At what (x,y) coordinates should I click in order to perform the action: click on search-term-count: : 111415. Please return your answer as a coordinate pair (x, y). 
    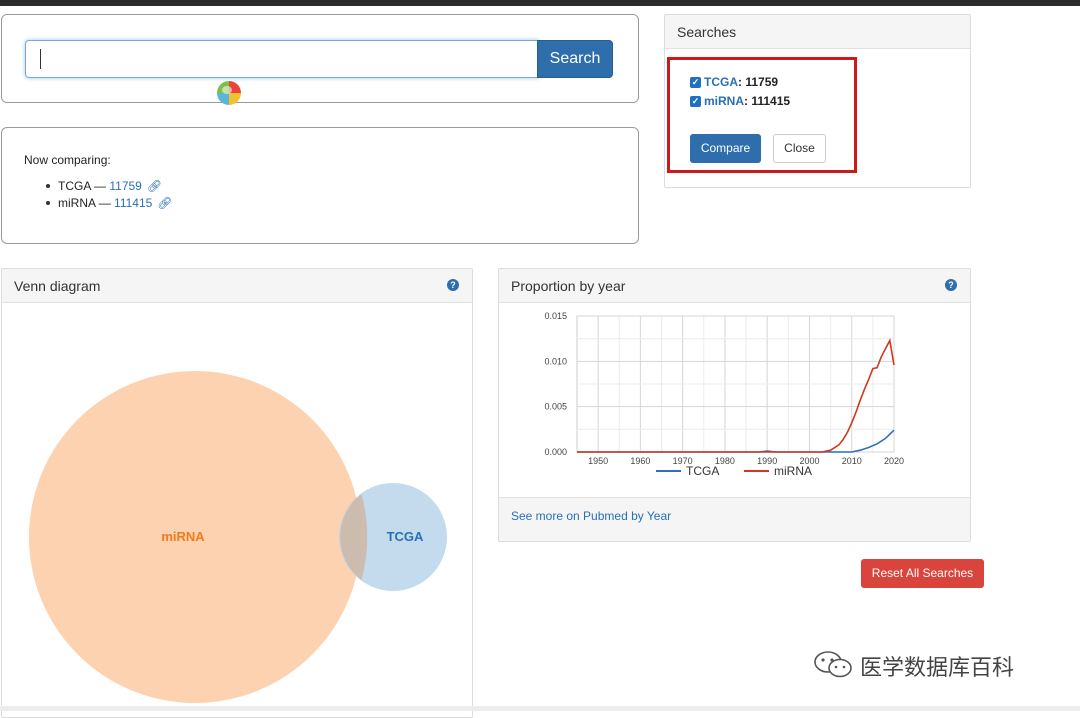
    Looking at the image, I should click on (767, 101).